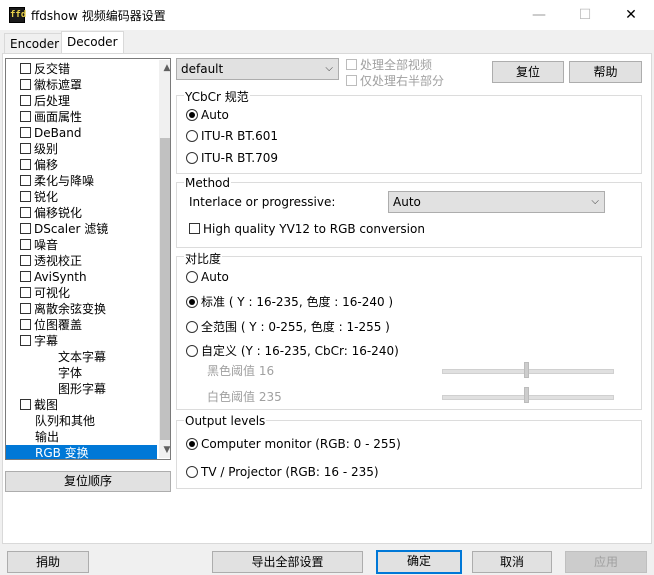 This screenshot has width=654, height=575. Describe the element at coordinates (81, 373) in the screenshot. I see `tree-item: 字体` at that location.